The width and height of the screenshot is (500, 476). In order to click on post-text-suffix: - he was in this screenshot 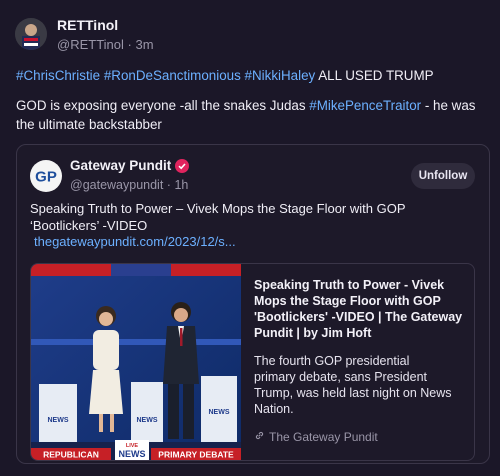, I will do `click(448, 105)`.